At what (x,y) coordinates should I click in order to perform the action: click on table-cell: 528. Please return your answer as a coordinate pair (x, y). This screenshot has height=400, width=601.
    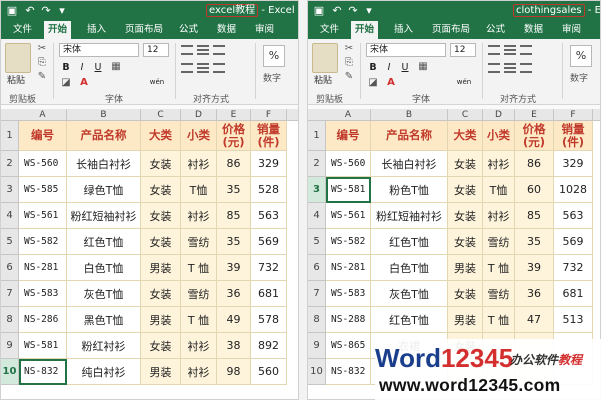
    Looking at the image, I should click on (269, 190).